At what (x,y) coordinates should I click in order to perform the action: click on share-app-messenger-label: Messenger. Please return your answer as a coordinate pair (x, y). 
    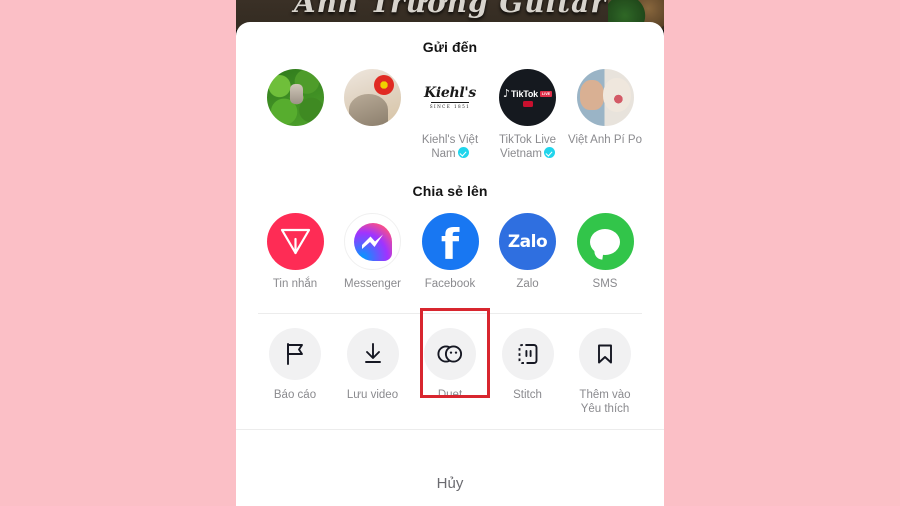
    Looking at the image, I should click on (372, 284).